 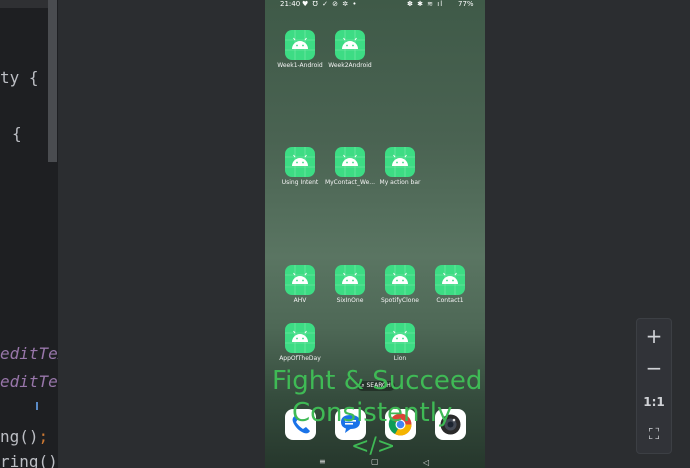 I want to click on overlay-line-1: Fight & Succeed, so click(x=377, y=381).